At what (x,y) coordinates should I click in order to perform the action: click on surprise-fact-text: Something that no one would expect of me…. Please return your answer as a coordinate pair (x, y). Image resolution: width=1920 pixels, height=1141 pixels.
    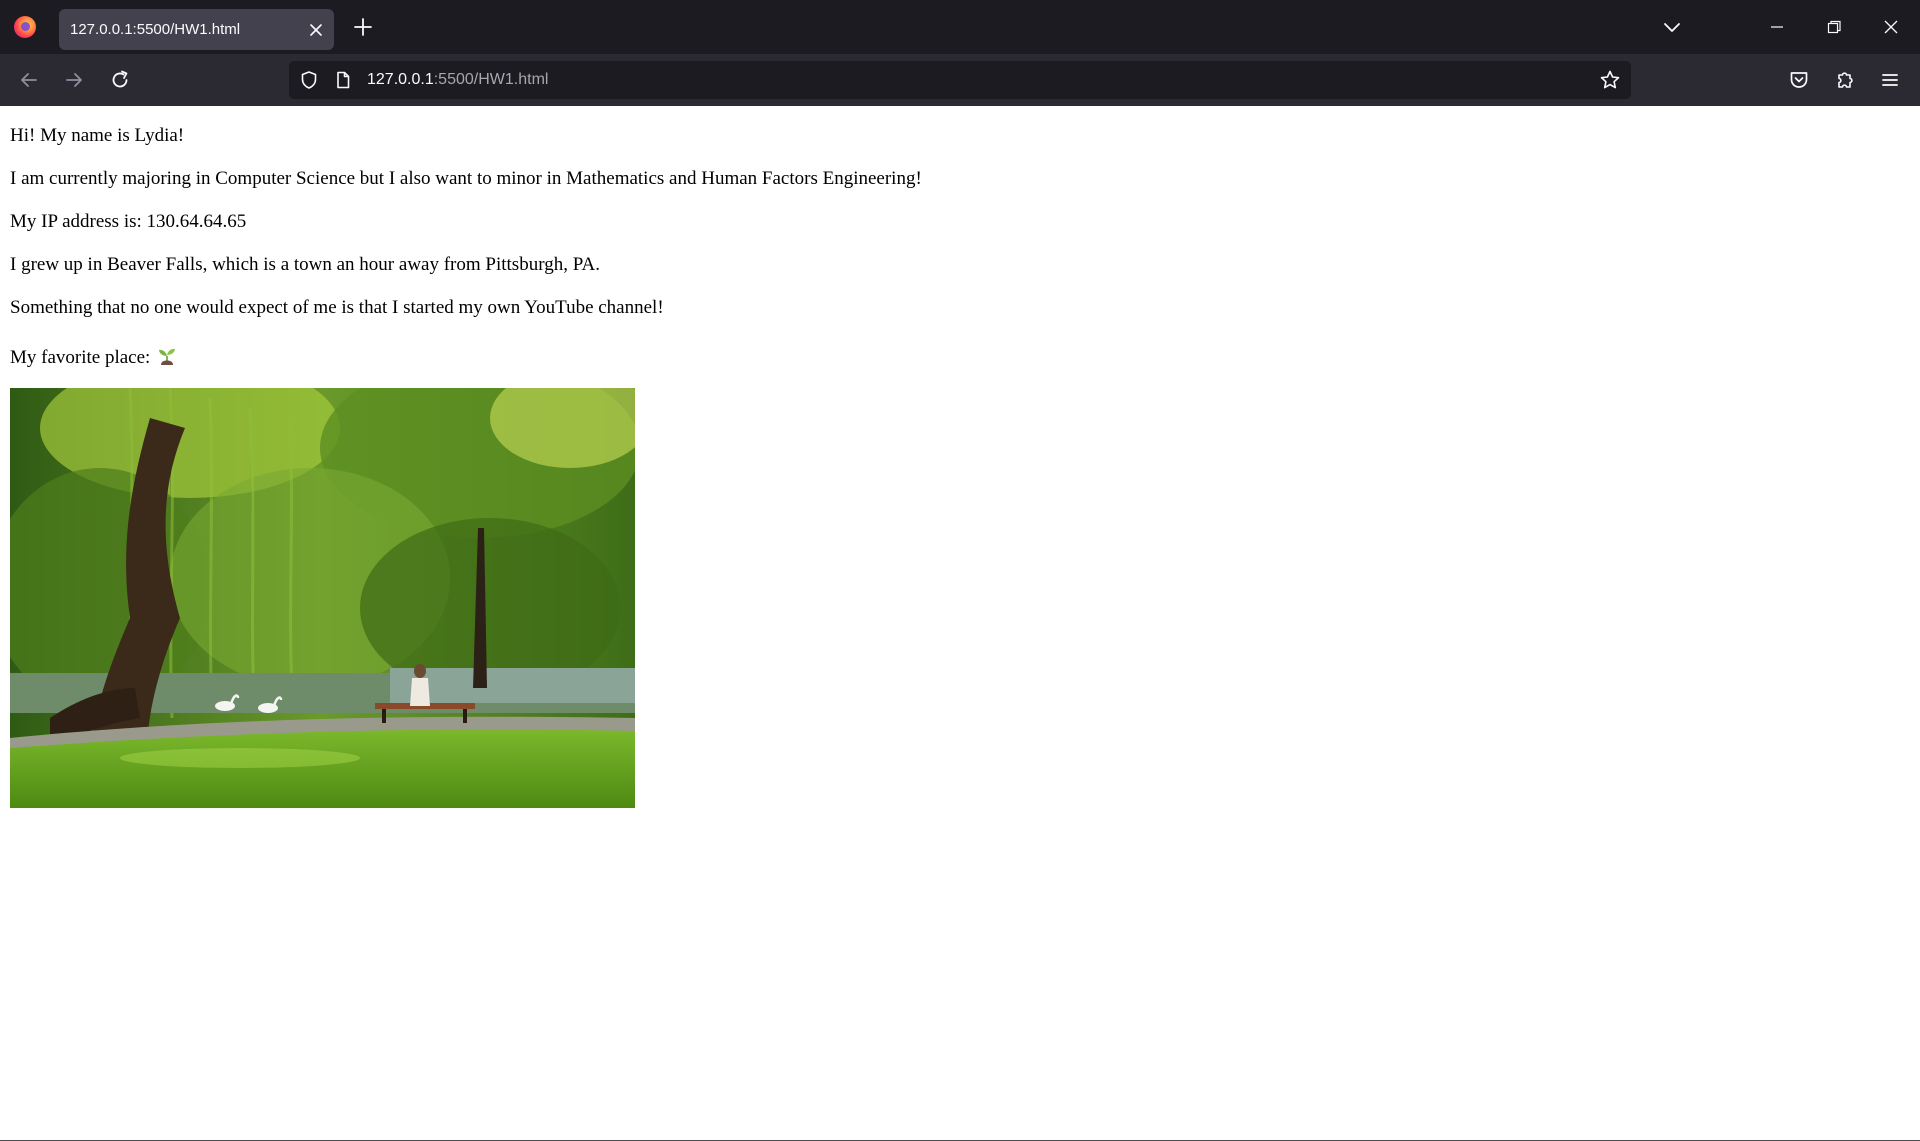
    Looking at the image, I should click on (337, 307).